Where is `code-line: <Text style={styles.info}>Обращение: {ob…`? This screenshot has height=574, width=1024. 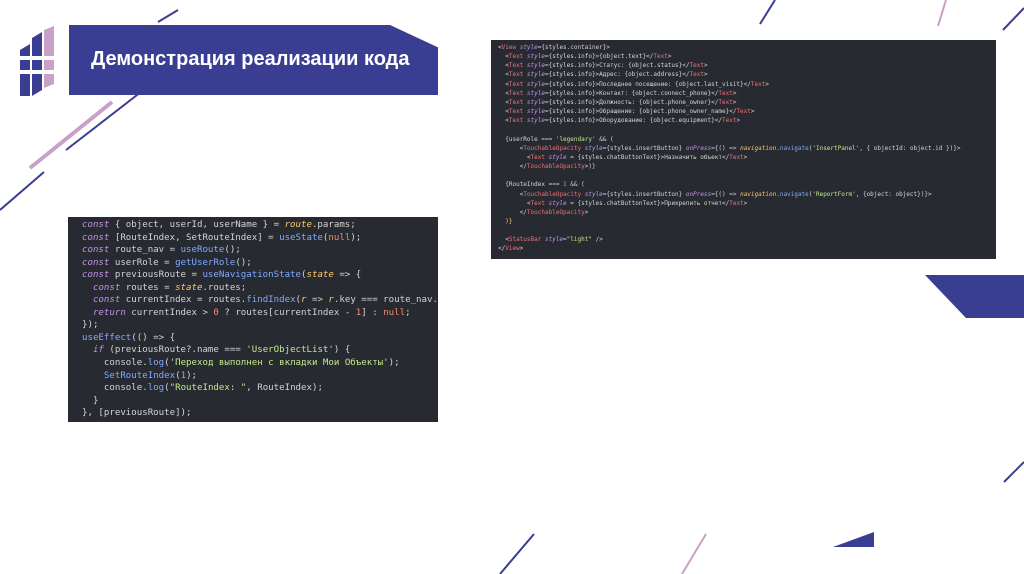
code-line: <Text style={styles.info}>Обращение: {ob… is located at coordinates (626, 112).